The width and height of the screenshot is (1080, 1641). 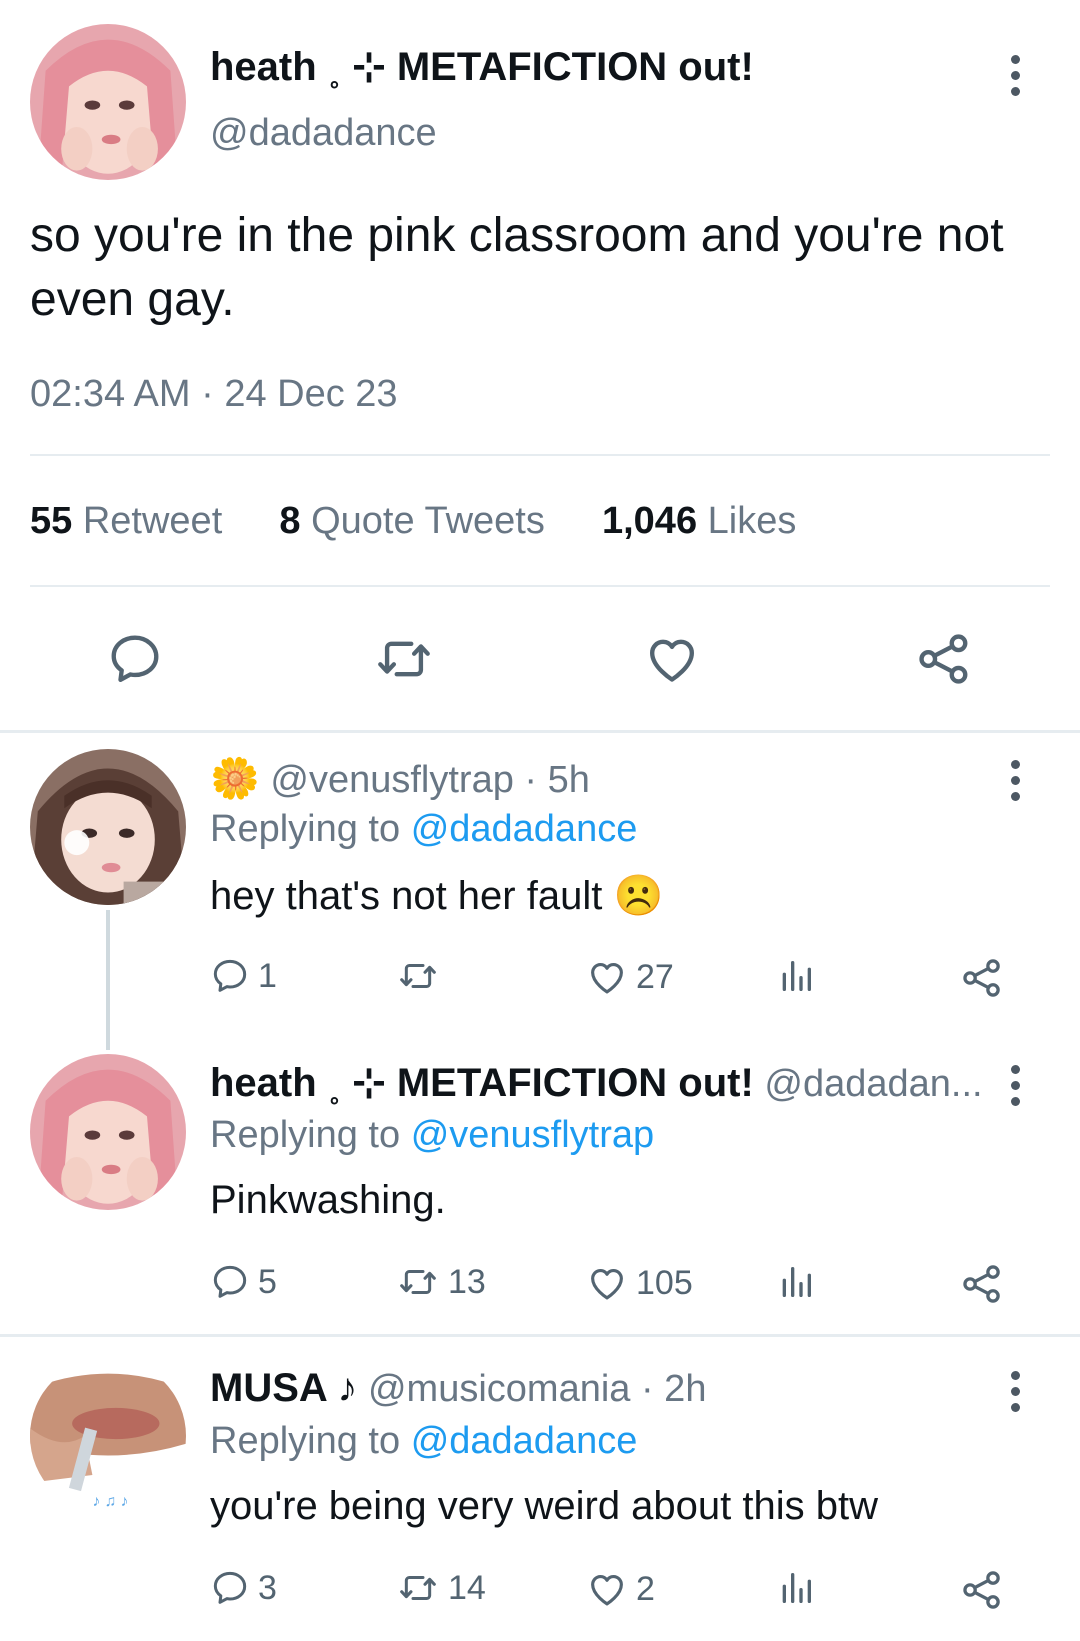 I want to click on reply-text: hey that's not her fault ☹️, so click(x=436, y=895).